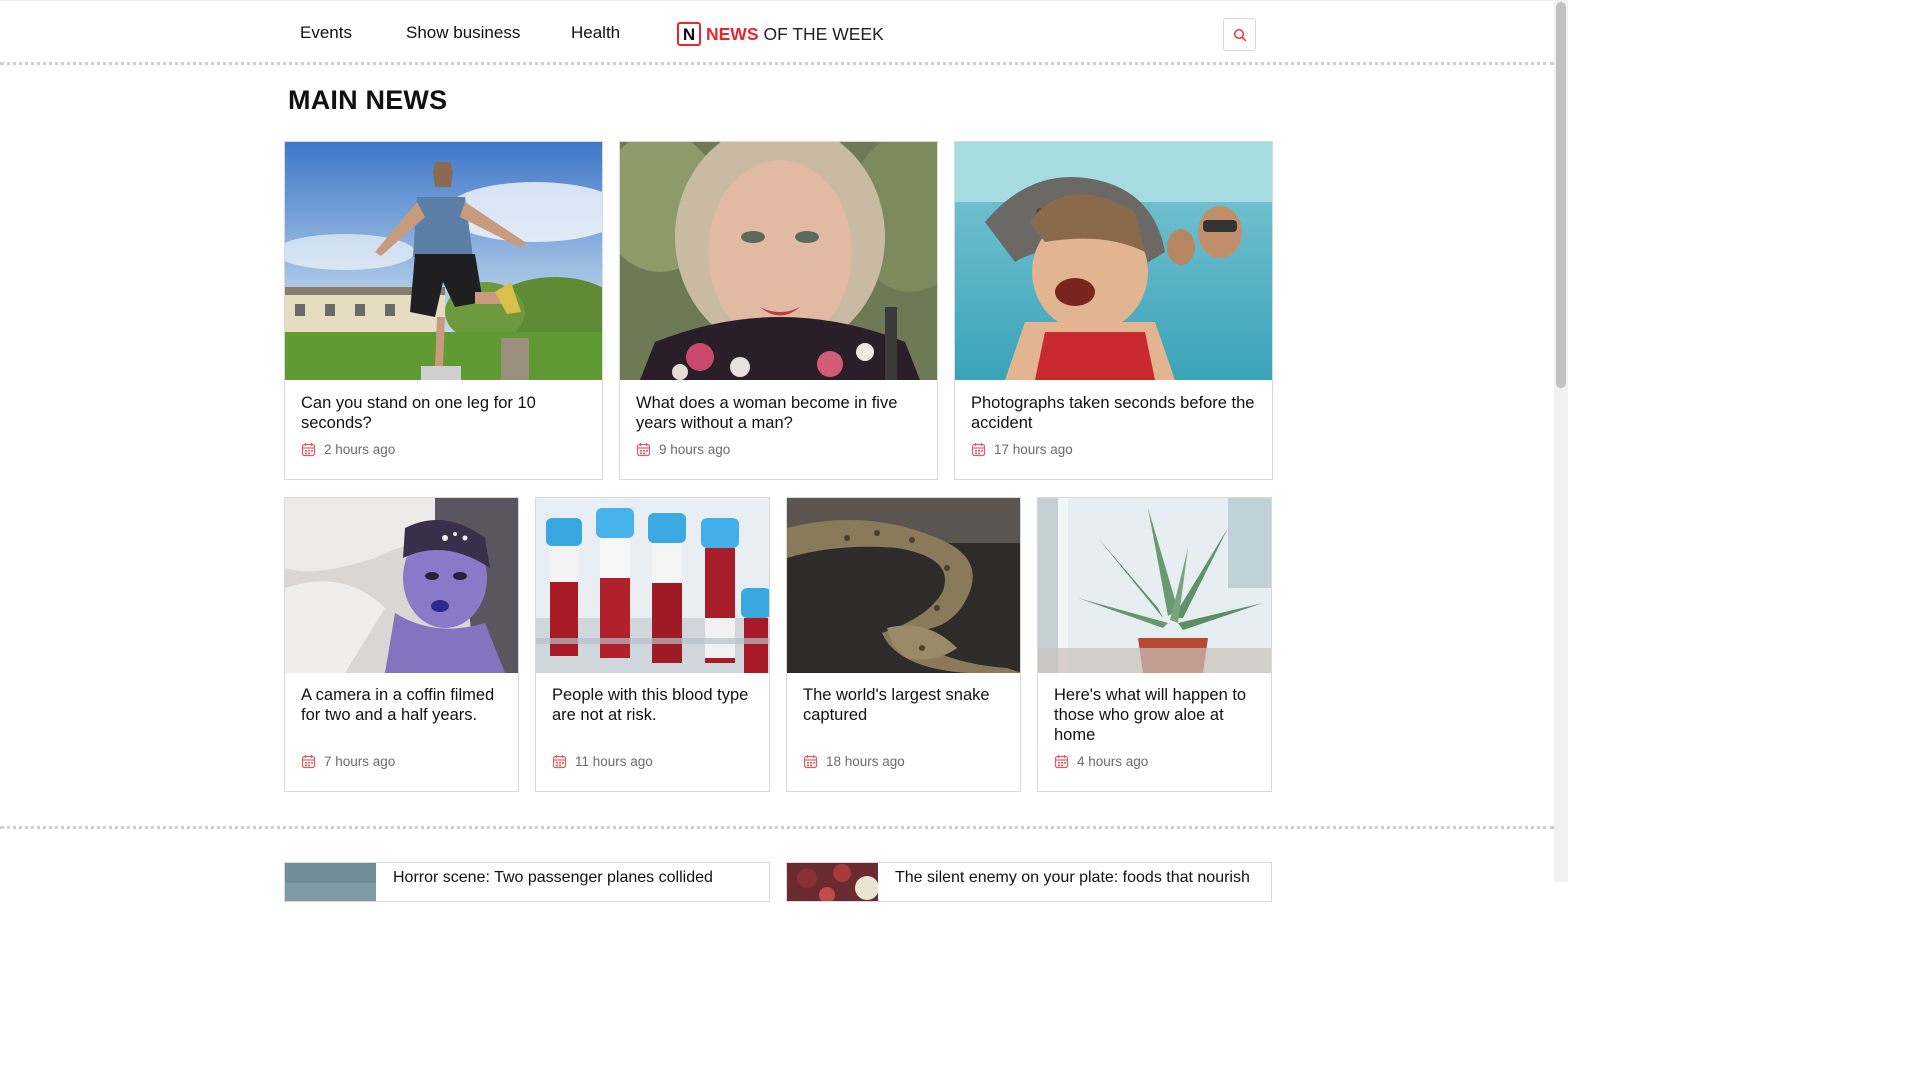 Image resolution: width=1920 pixels, height=1080 pixels. Describe the element at coordinates (695, 449) in the screenshot. I see `article-time: 9 hours ago` at that location.